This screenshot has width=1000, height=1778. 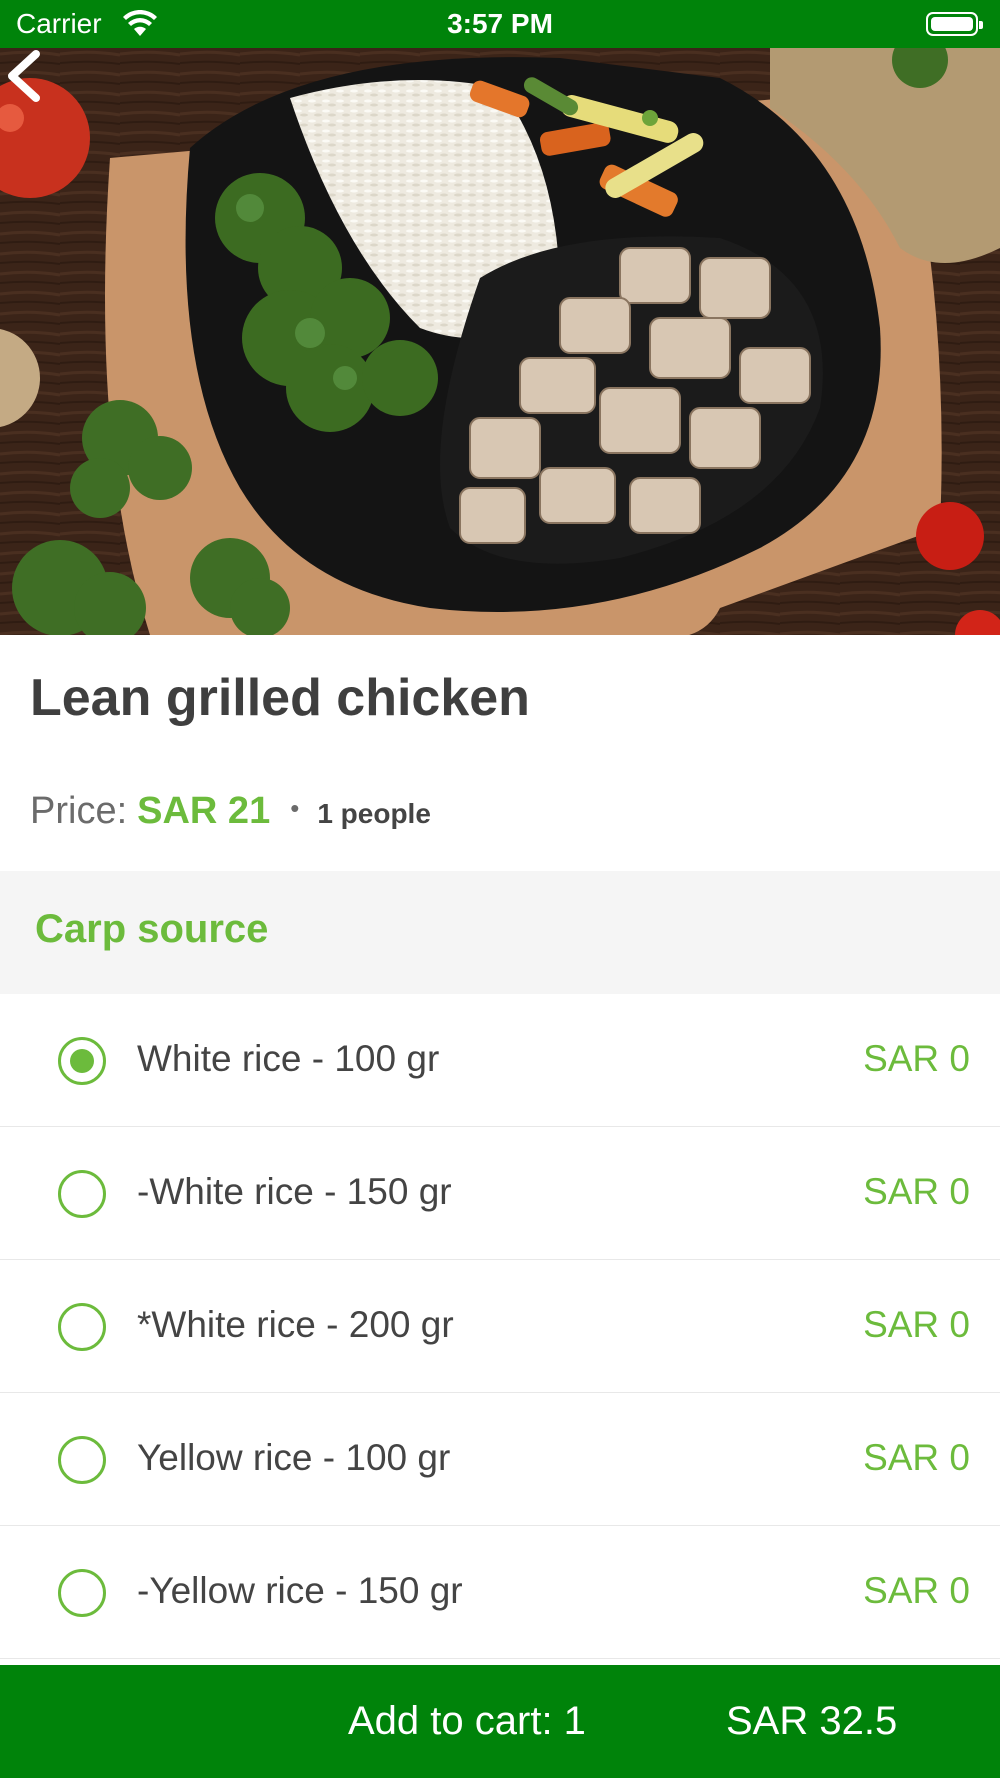 I want to click on cart-total: SAR 32.5, so click(x=812, y=1721).